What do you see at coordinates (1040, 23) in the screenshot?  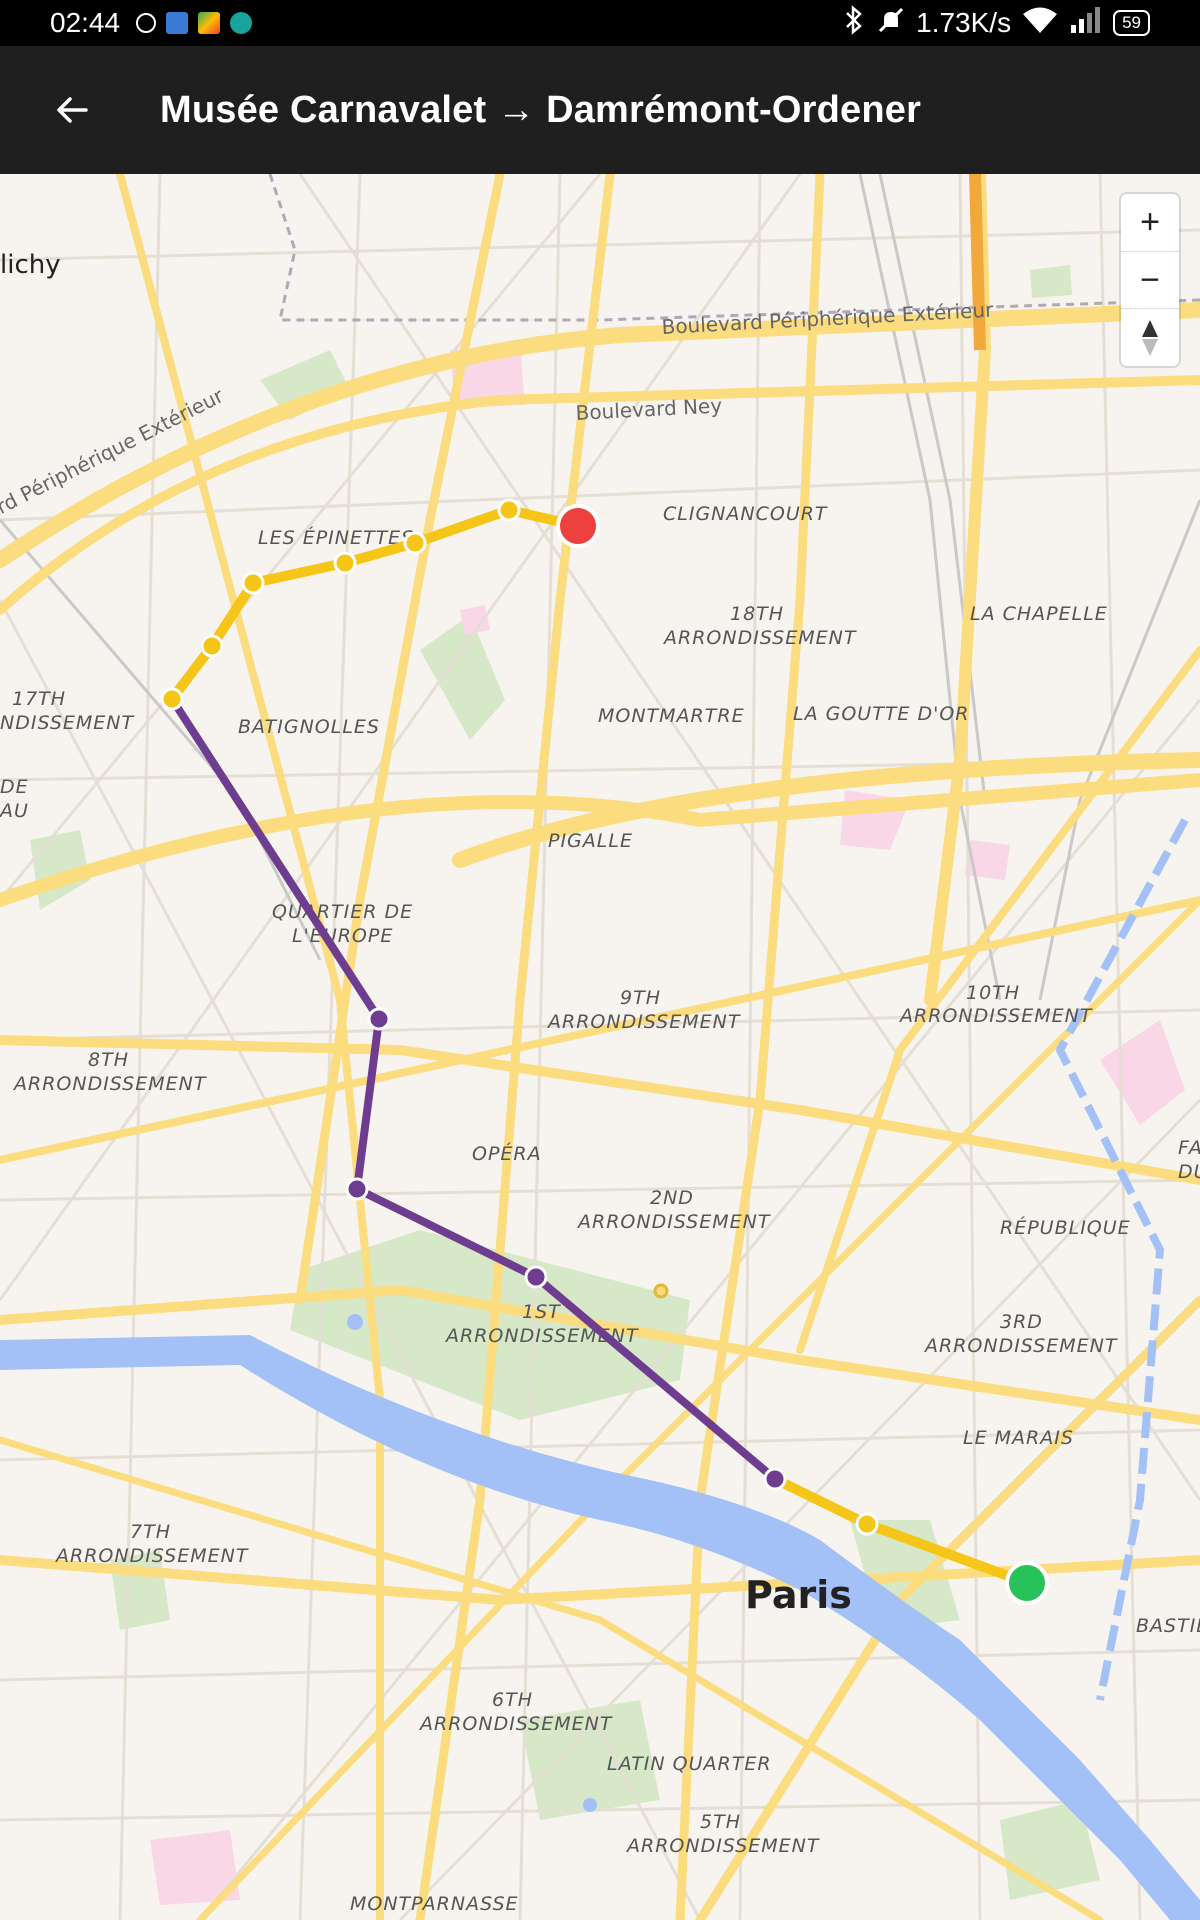 I see `wifi-icon` at bounding box center [1040, 23].